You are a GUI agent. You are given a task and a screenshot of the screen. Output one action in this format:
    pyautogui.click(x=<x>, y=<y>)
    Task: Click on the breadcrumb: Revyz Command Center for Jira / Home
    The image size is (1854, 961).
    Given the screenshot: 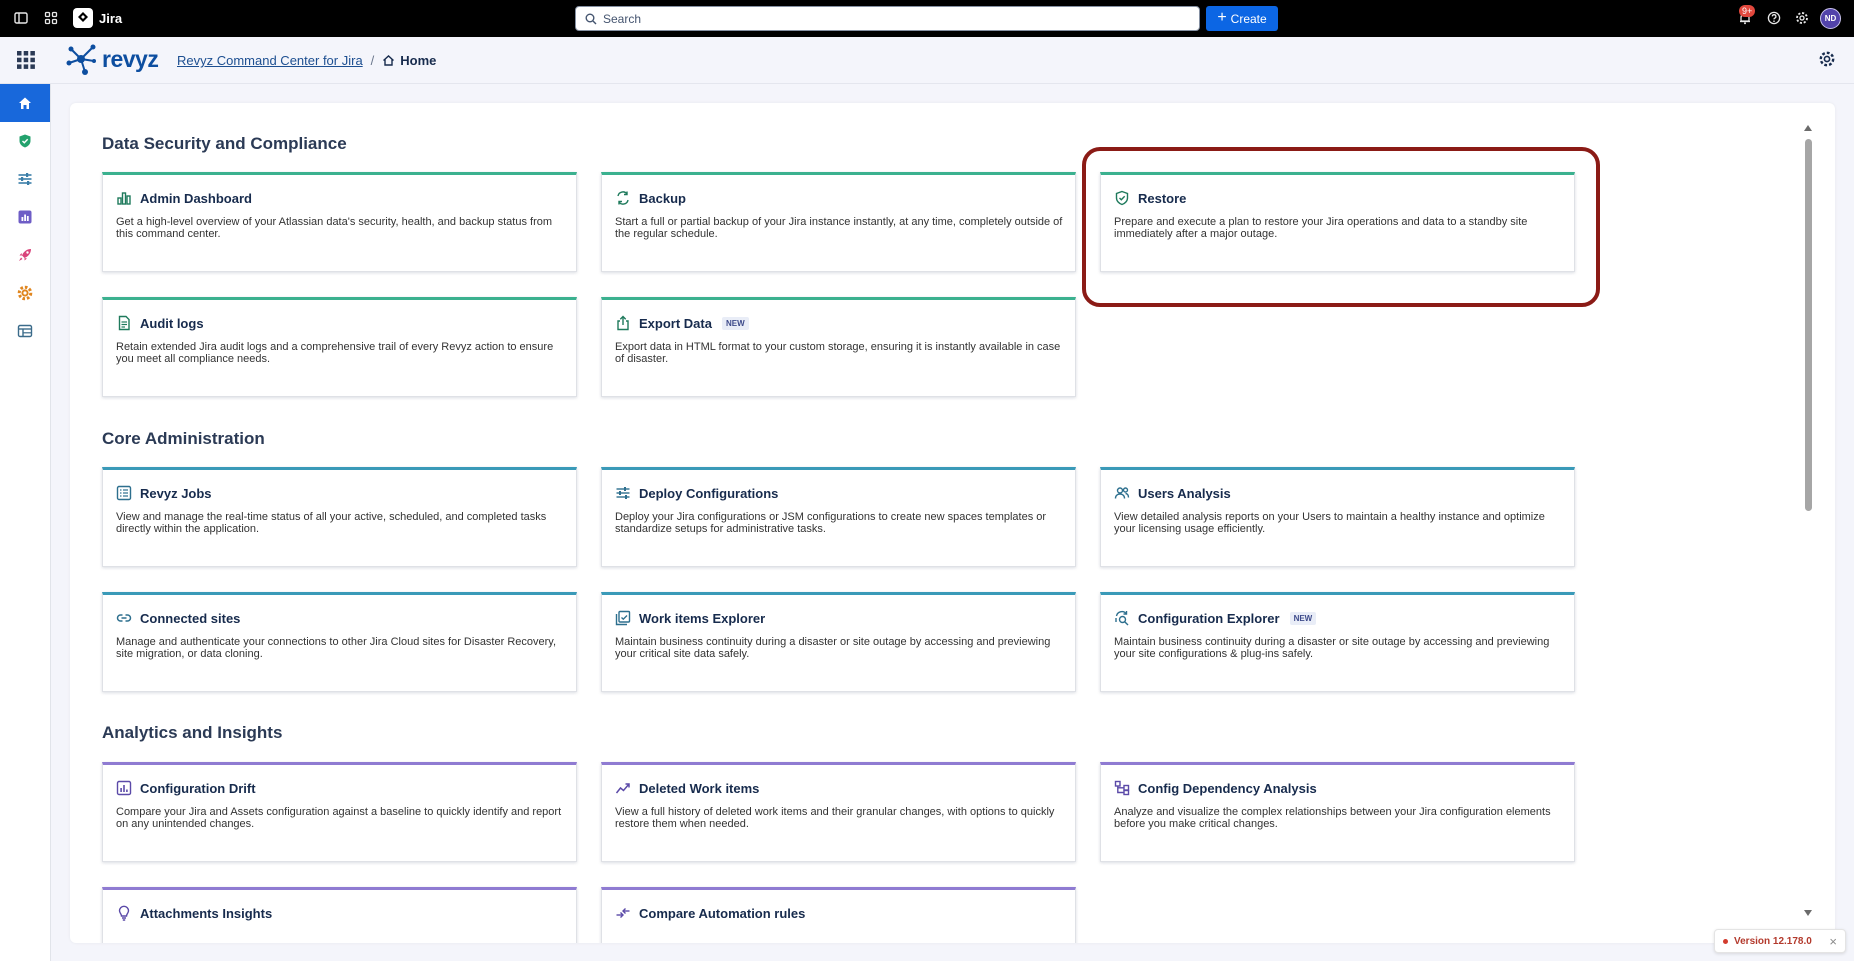 What is the action you would take?
    pyautogui.click(x=306, y=60)
    